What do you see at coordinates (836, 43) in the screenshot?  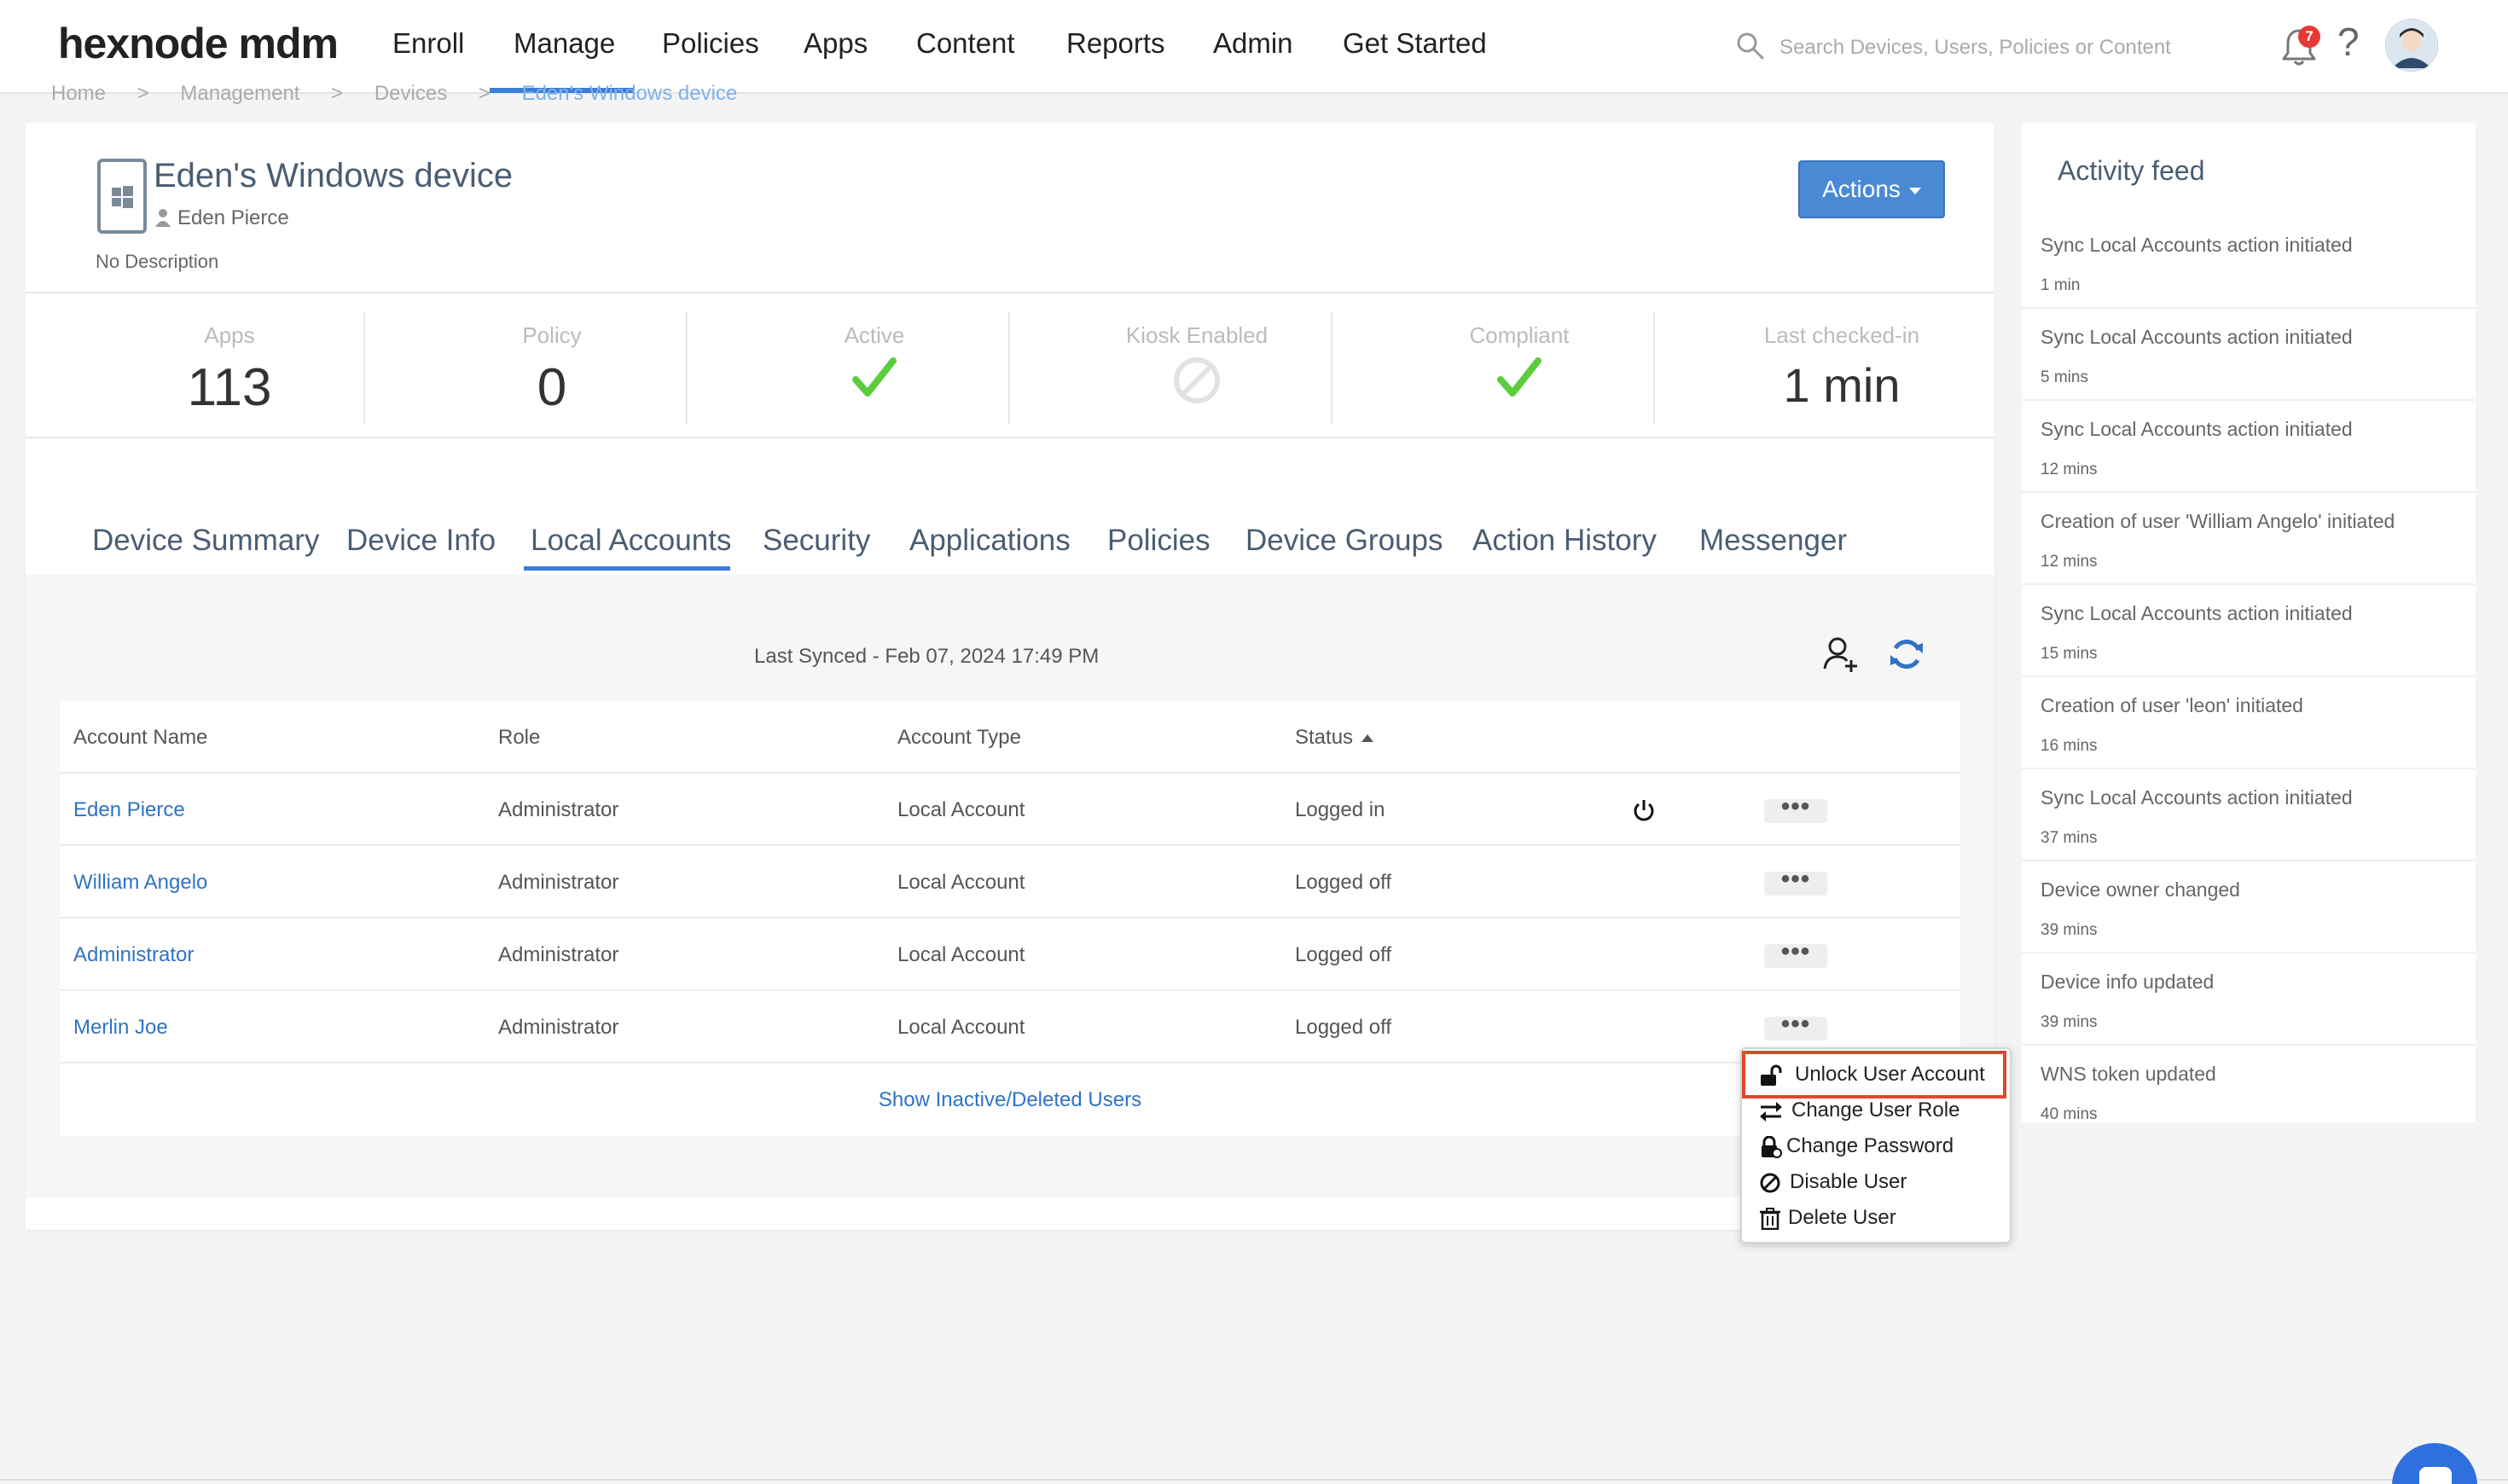 I see `nav-apps: Apps` at bounding box center [836, 43].